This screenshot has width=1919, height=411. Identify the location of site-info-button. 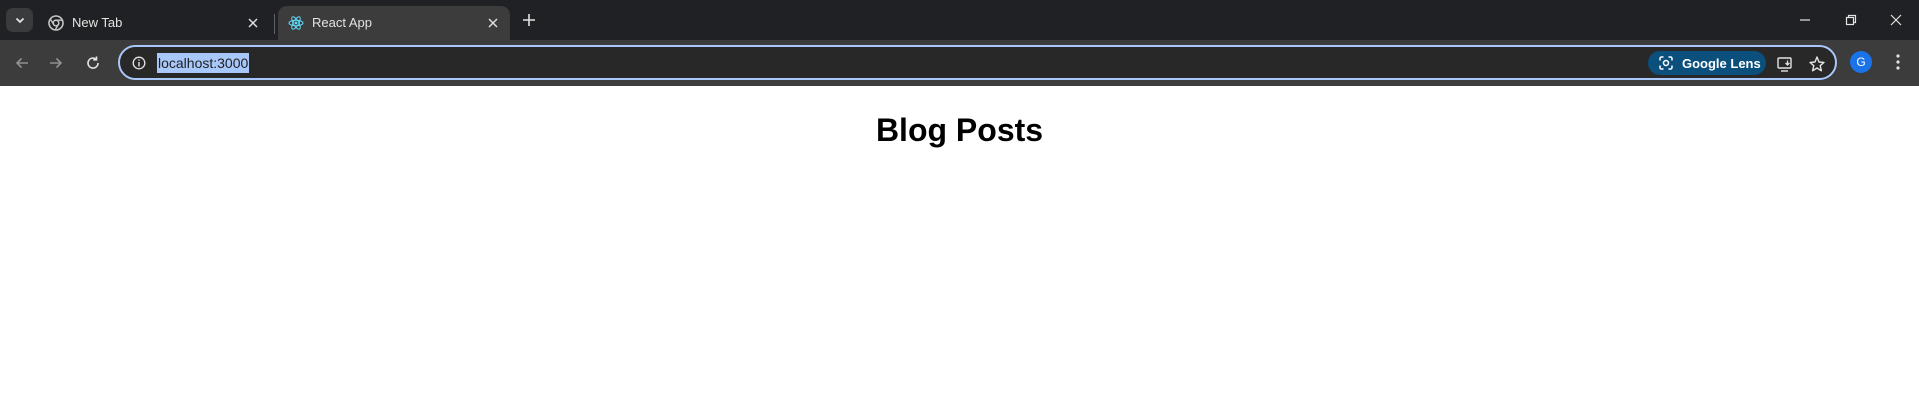
(139, 63).